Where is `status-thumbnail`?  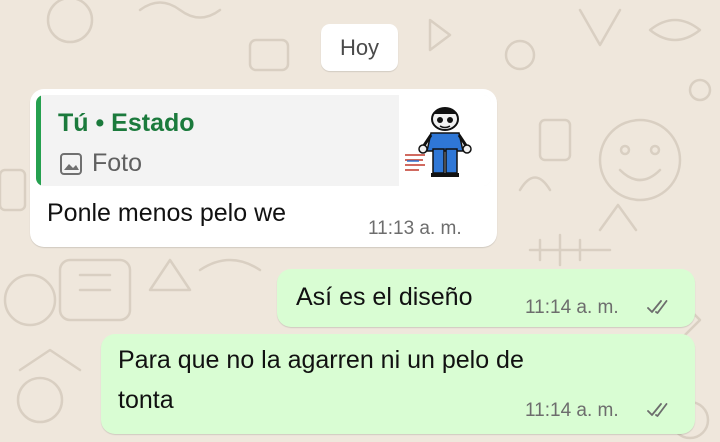 status-thumbnail is located at coordinates (445, 140).